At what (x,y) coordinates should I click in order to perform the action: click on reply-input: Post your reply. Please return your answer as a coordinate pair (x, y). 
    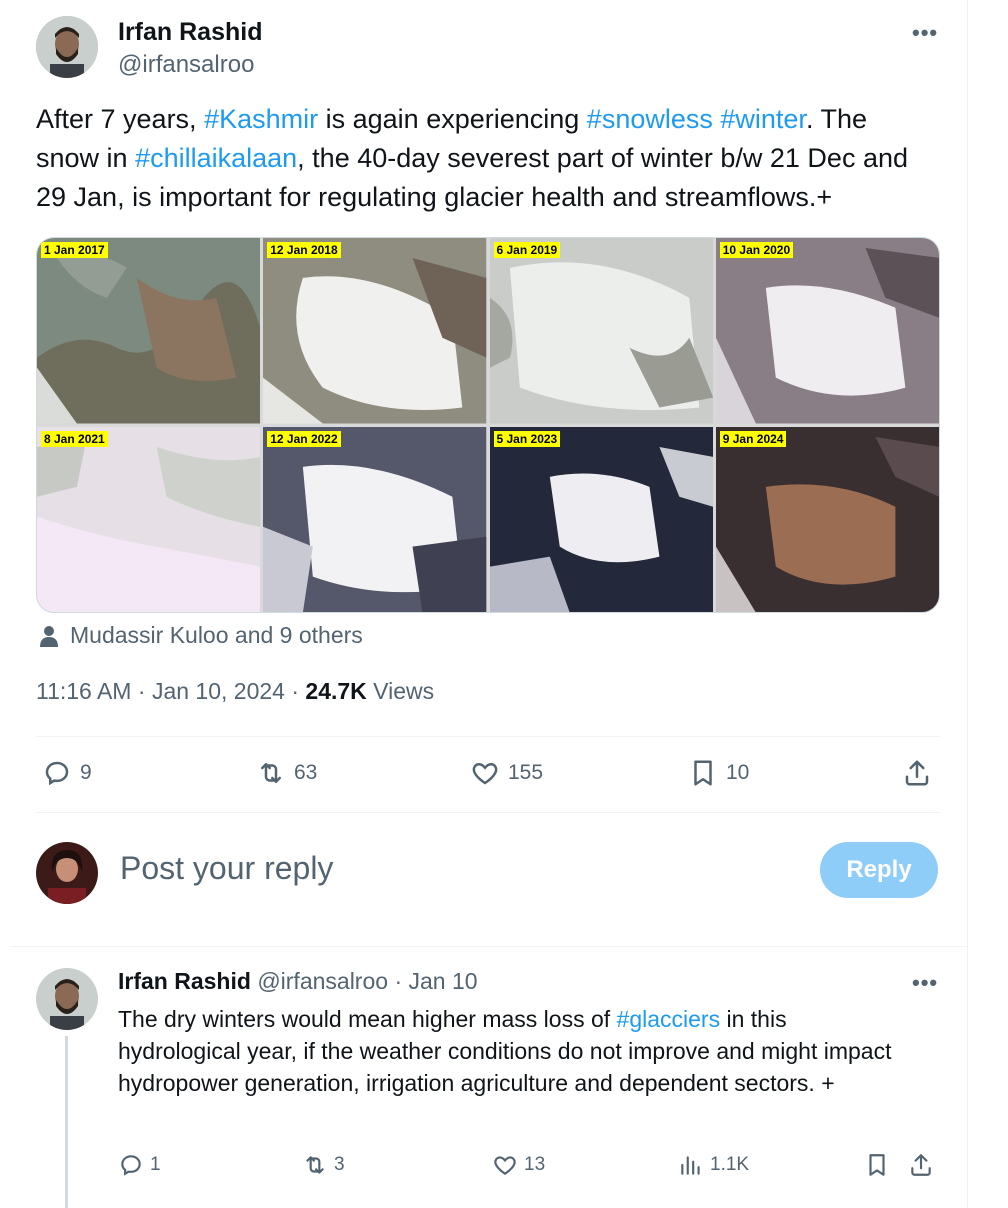
    Looking at the image, I should click on (226, 868).